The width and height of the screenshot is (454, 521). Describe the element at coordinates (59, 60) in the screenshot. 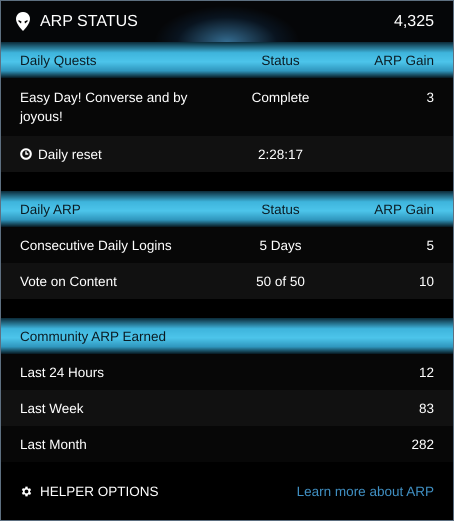

I see `section-title: Daily Quests` at that location.